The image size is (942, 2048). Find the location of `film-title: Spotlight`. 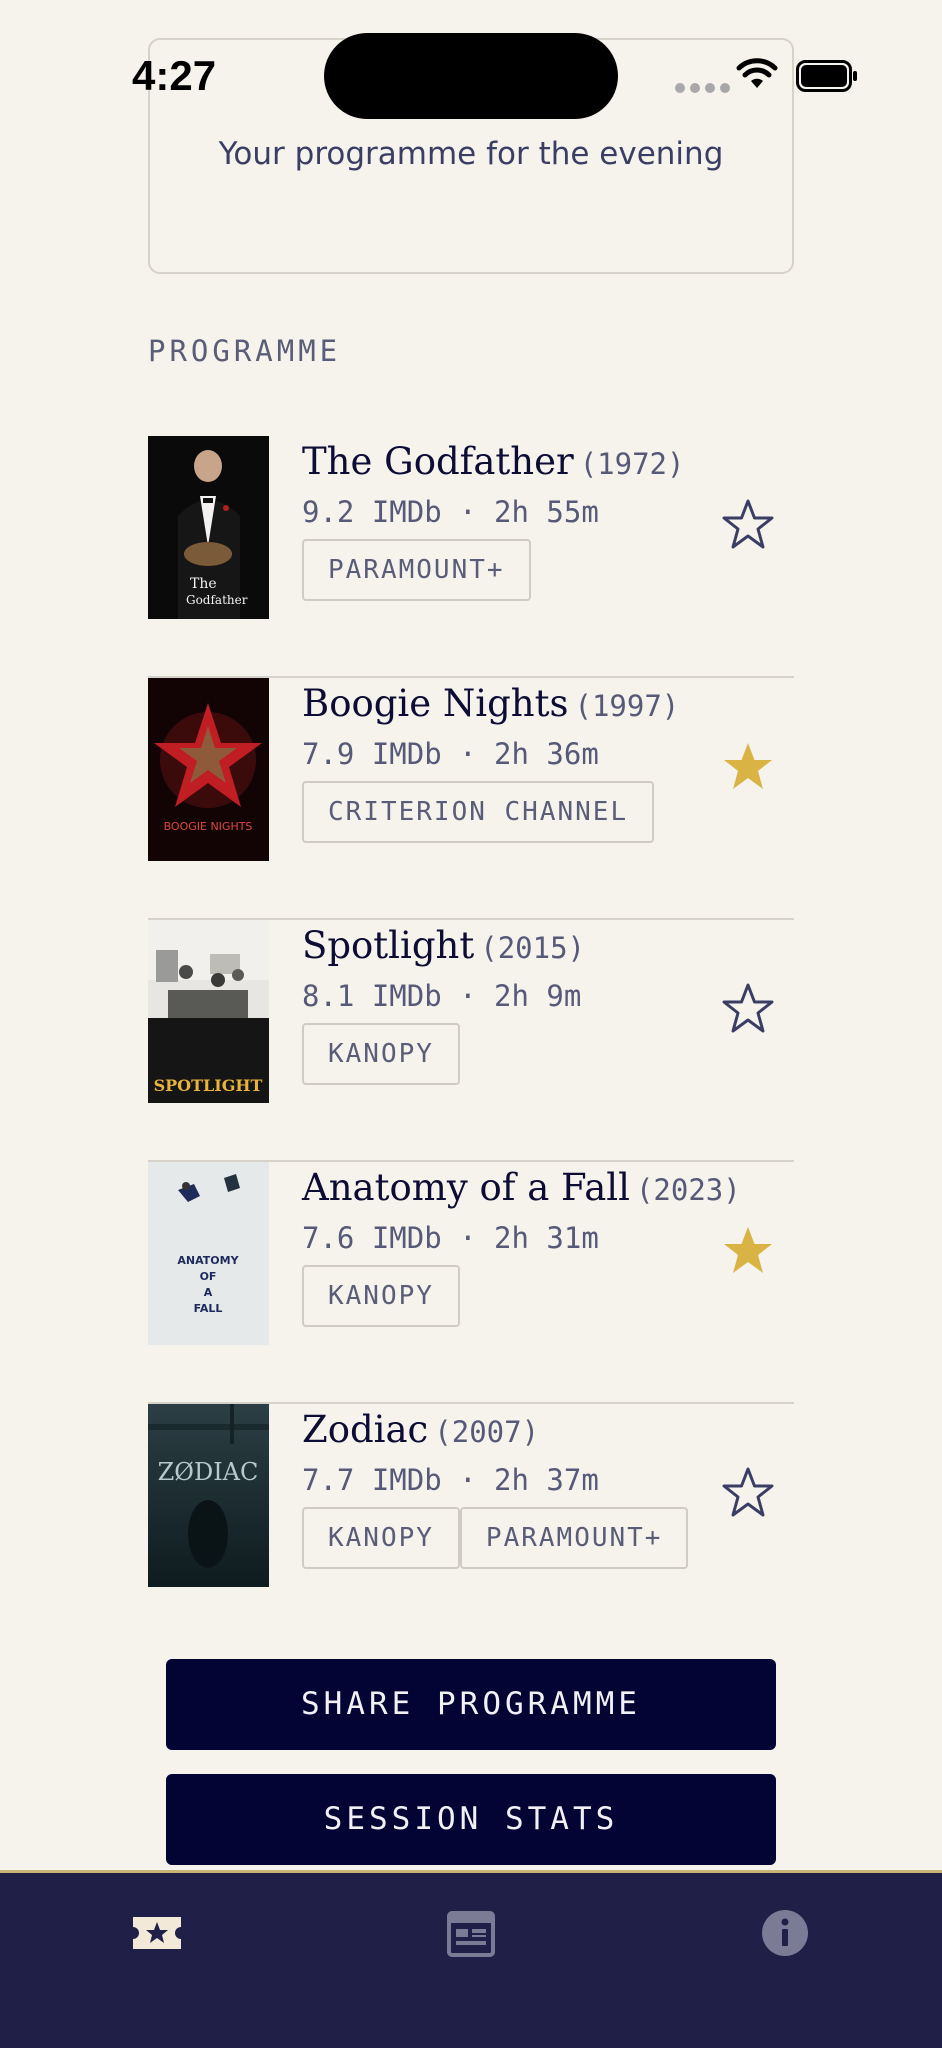

film-title: Spotlight is located at coordinates (388, 945).